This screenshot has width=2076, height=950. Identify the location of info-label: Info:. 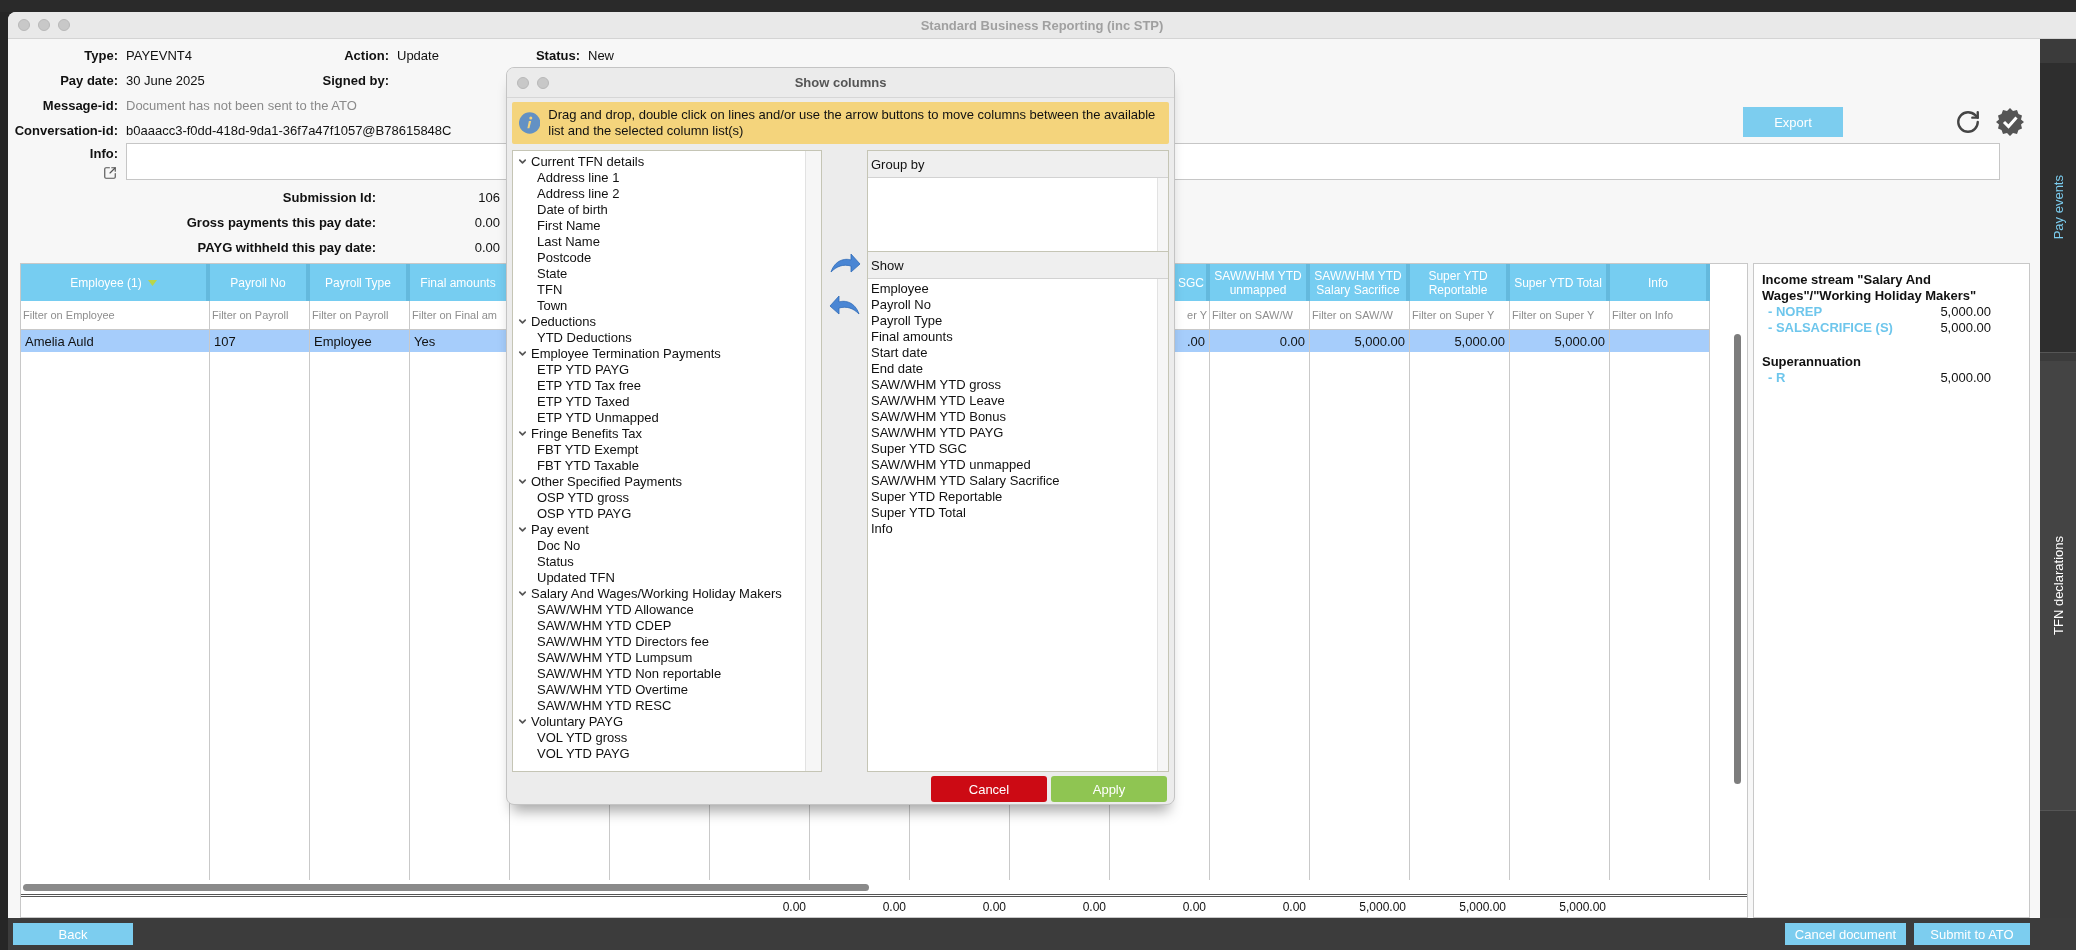
(103, 153).